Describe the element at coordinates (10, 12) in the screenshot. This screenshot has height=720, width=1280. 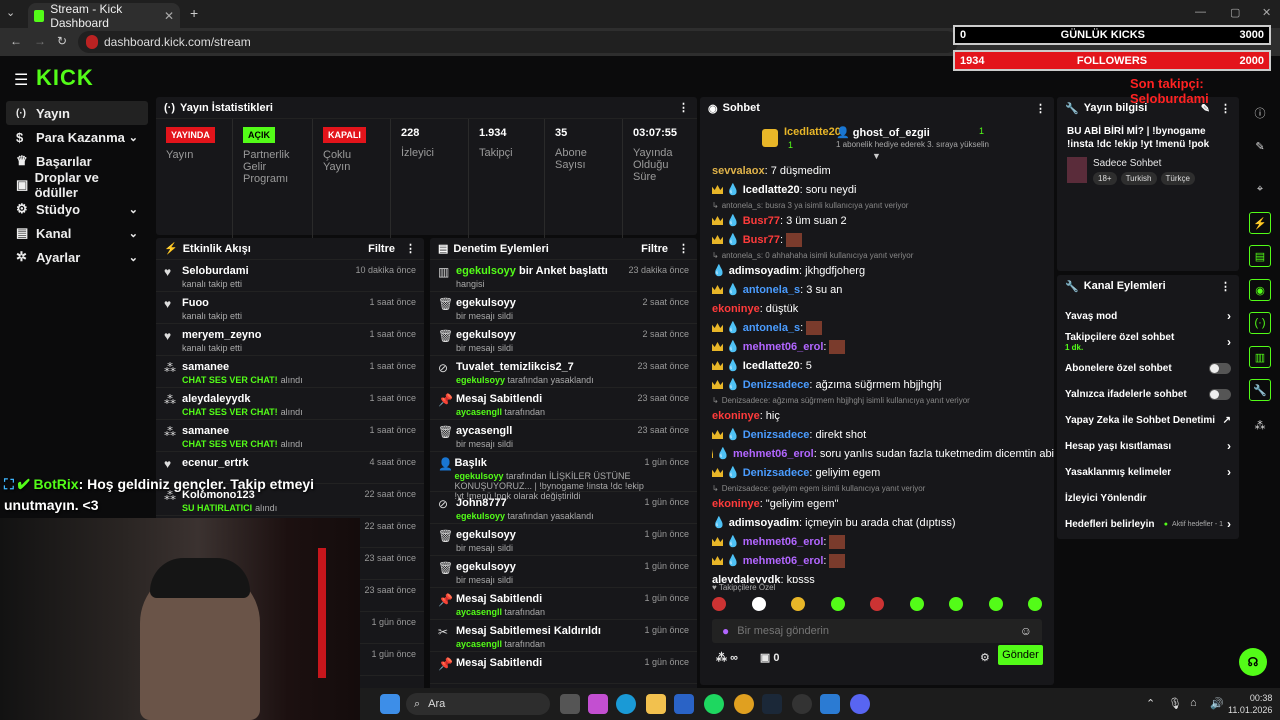
I see `tab-list-chevron-icon: ⌄` at that location.